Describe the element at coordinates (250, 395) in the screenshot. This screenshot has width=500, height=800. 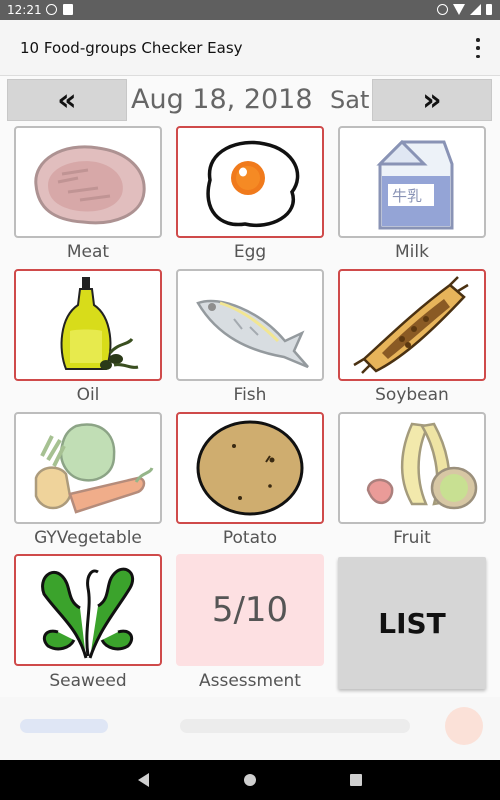
I see `food-label: Fish` at that location.